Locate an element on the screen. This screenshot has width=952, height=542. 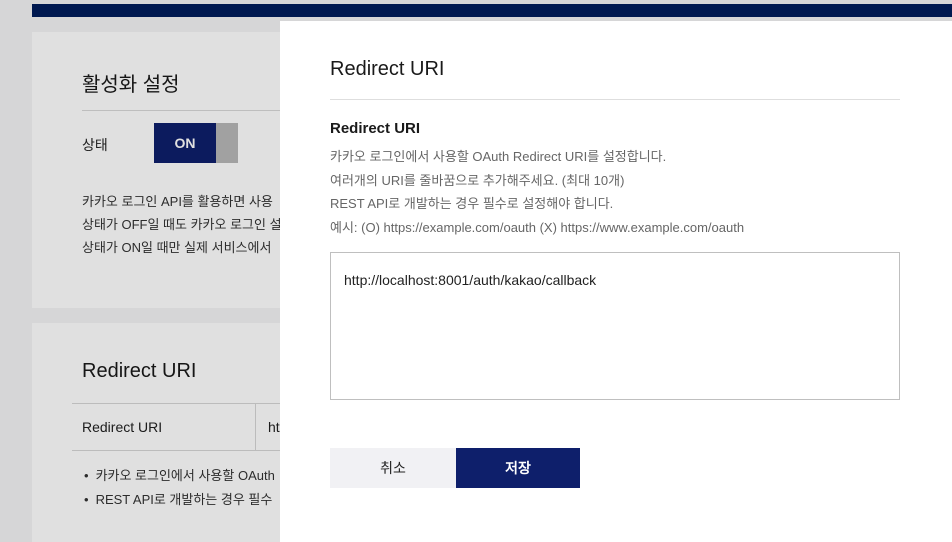
description-line: 카카오 로그인에서 사용할 OAuth Redirect URI를 설정합니다. is located at coordinates (498, 156).